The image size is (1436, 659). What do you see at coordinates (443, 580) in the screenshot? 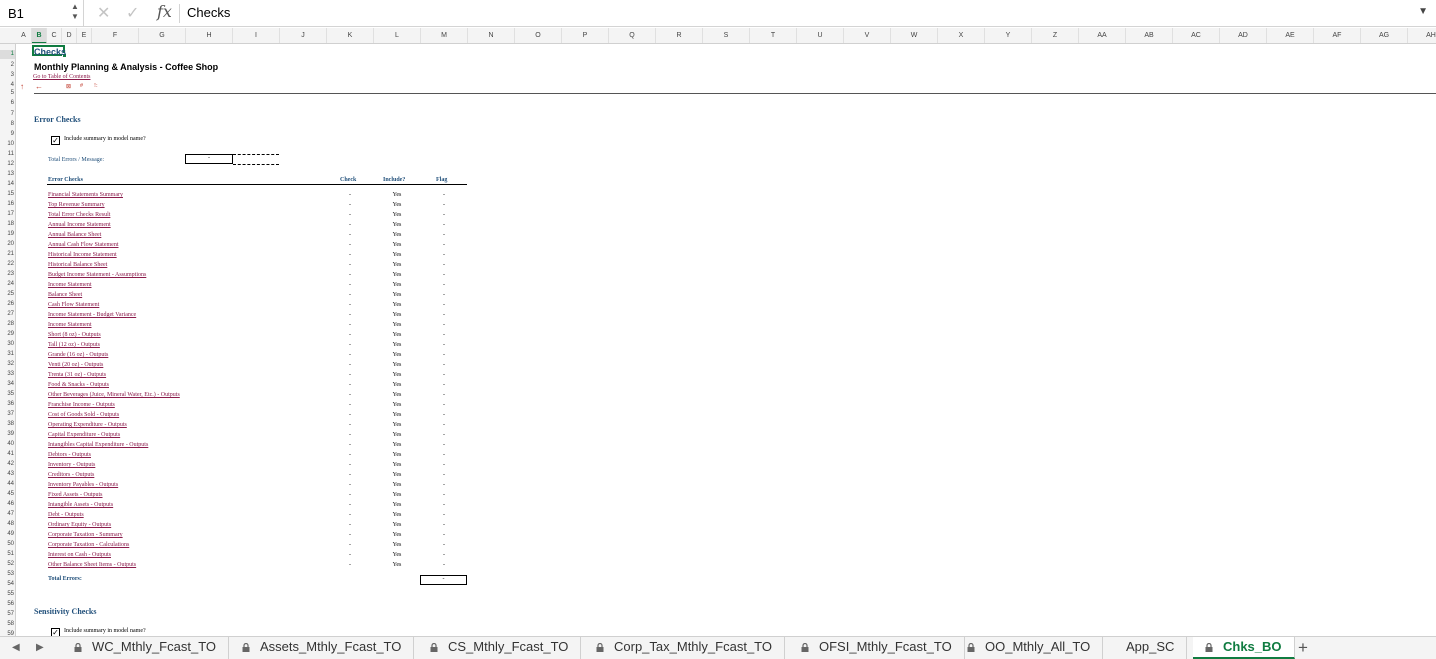
I see `total-errors-value: -` at bounding box center [443, 580].